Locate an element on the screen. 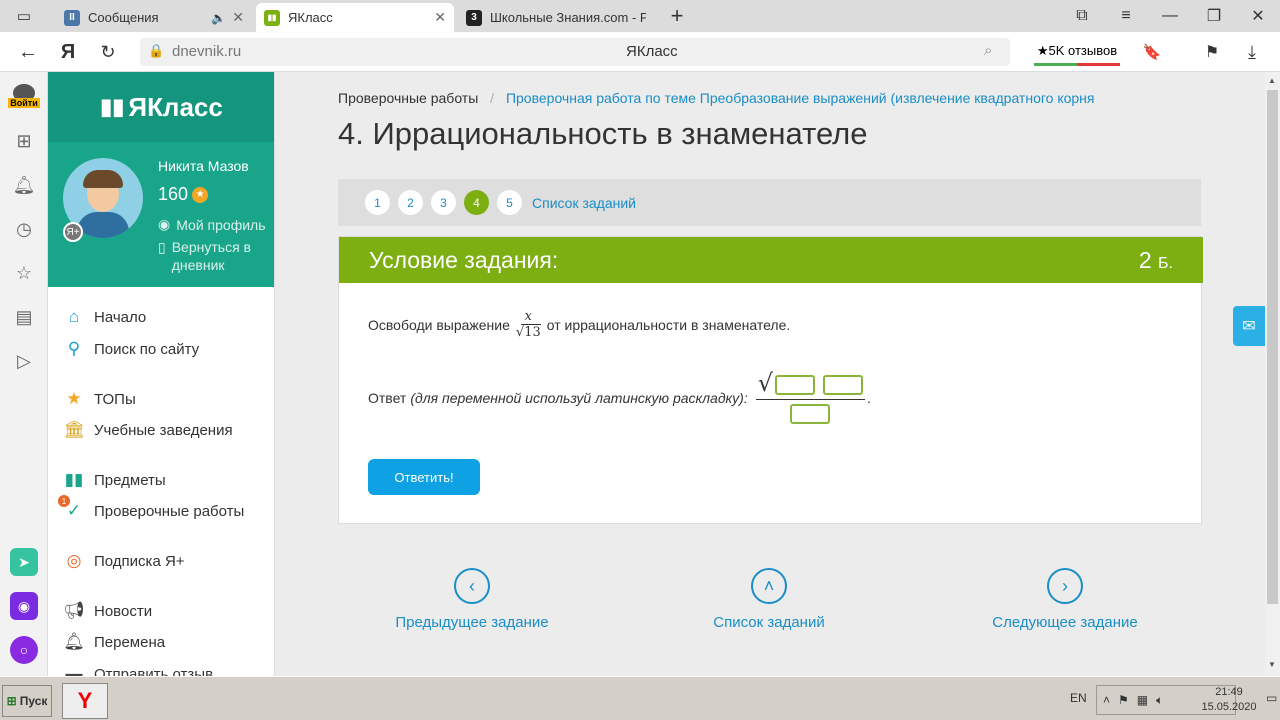 This screenshot has height=720, width=1280. nav-label: Новости is located at coordinates (123, 611).